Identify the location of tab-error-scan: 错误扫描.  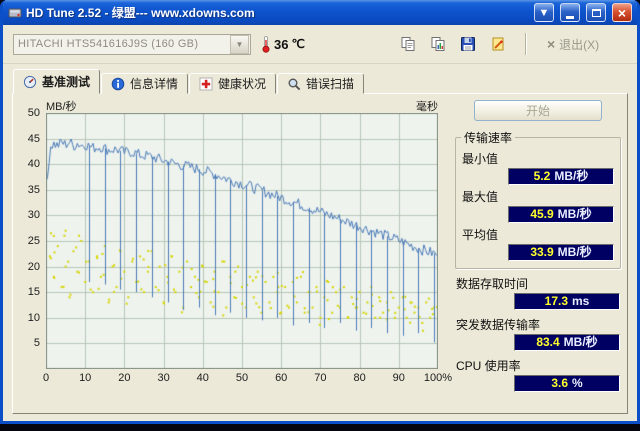
(321, 83).